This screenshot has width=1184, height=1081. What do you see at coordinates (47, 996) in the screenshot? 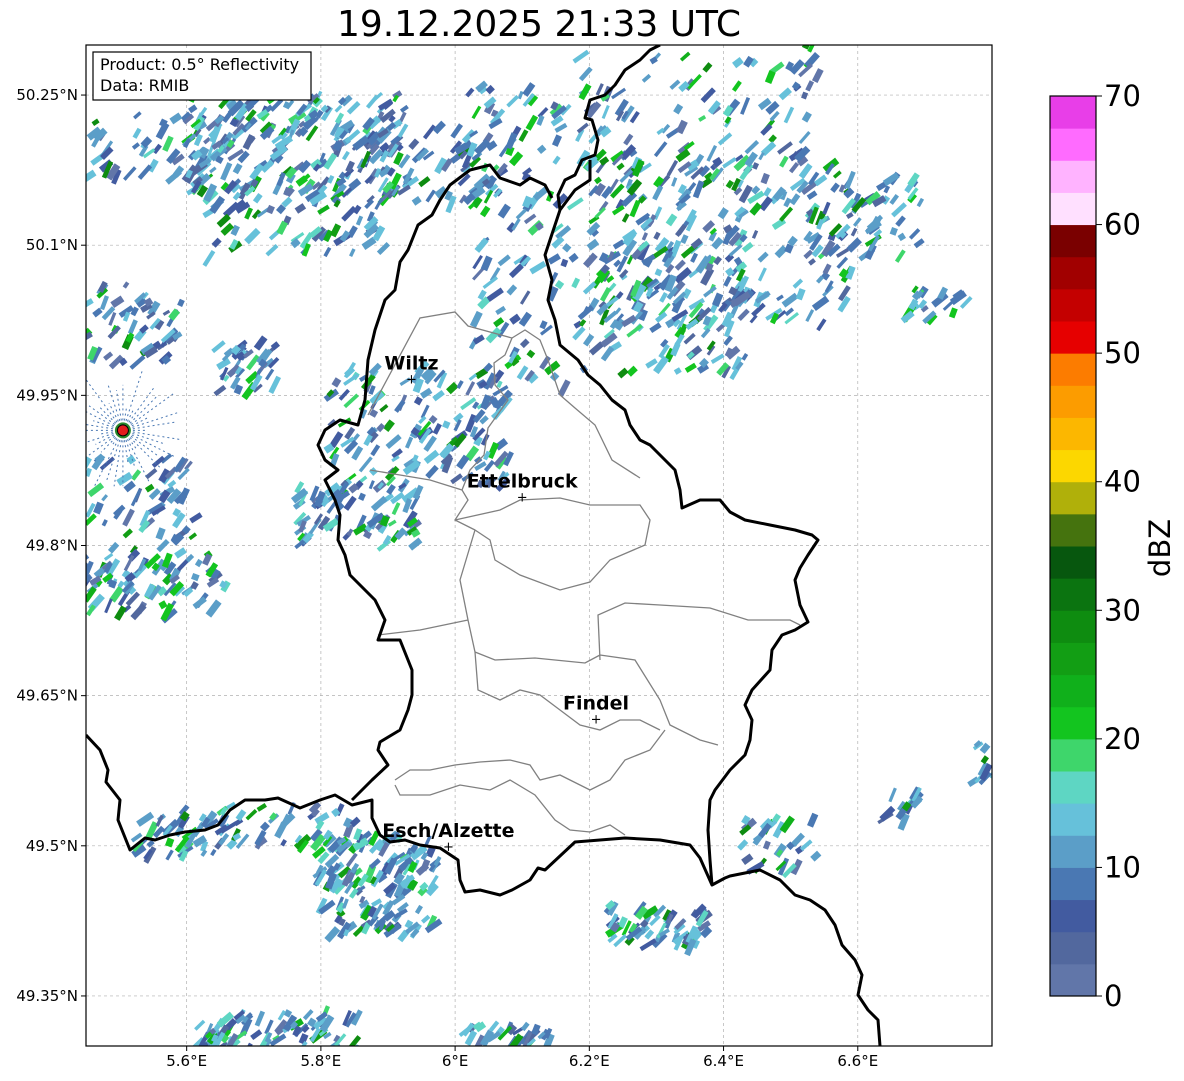
I see `lat-tick-label: 49.35°N` at bounding box center [47, 996].